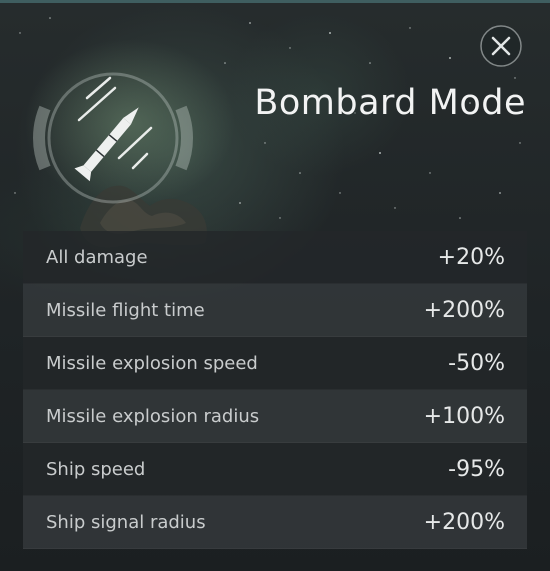 This screenshot has height=571, width=550. I want to click on modifier-label: Missile explosion radius, so click(153, 416).